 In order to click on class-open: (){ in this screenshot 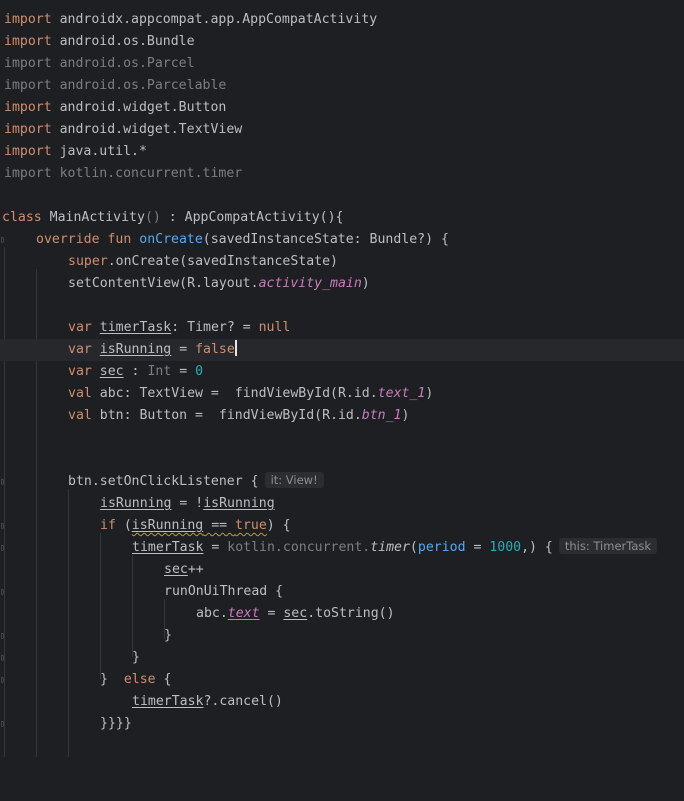, I will do `click(331, 217)`.